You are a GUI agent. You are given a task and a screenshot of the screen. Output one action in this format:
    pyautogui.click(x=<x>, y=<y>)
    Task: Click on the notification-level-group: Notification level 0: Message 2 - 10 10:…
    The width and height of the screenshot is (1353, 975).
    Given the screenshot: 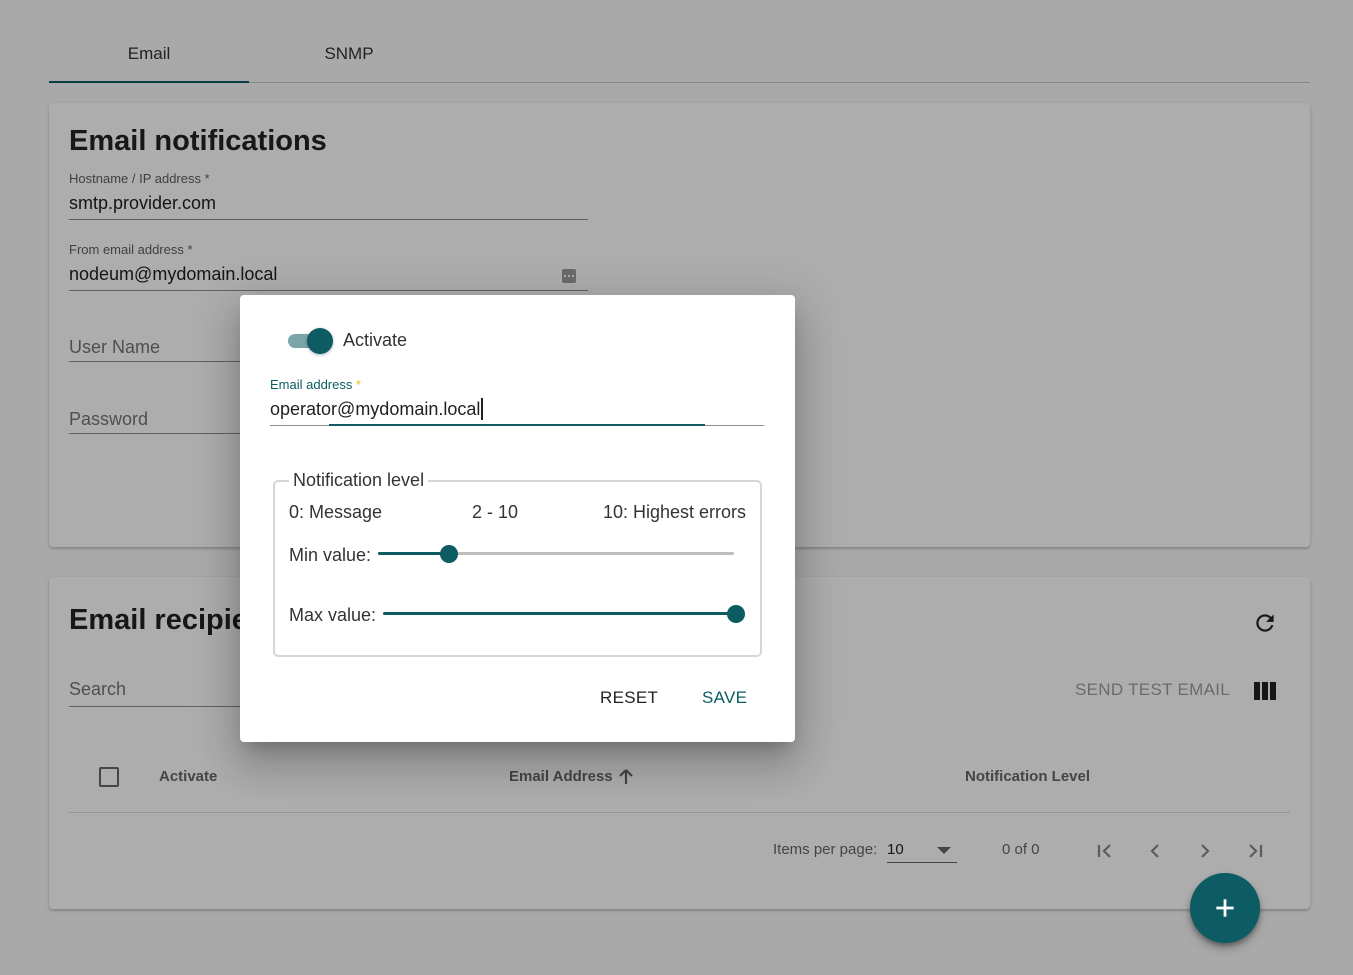 What is the action you would take?
    pyautogui.click(x=517, y=563)
    